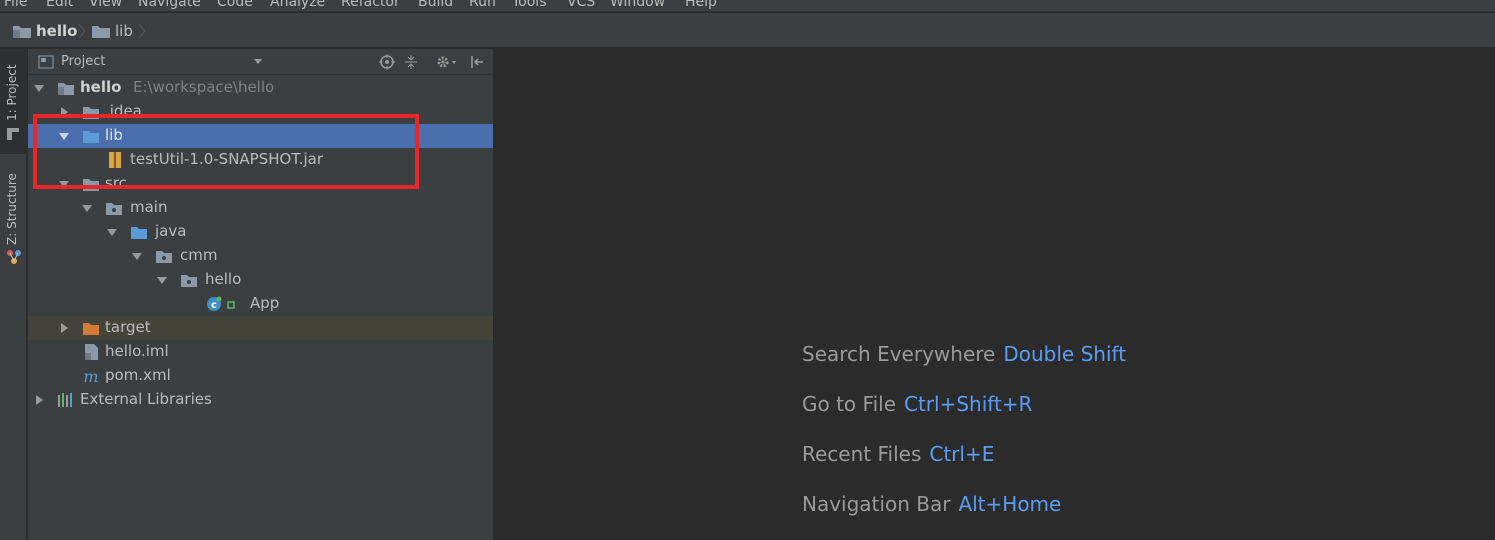 This screenshot has height=540, width=1495. I want to click on svg-text: c, so click(214, 305).